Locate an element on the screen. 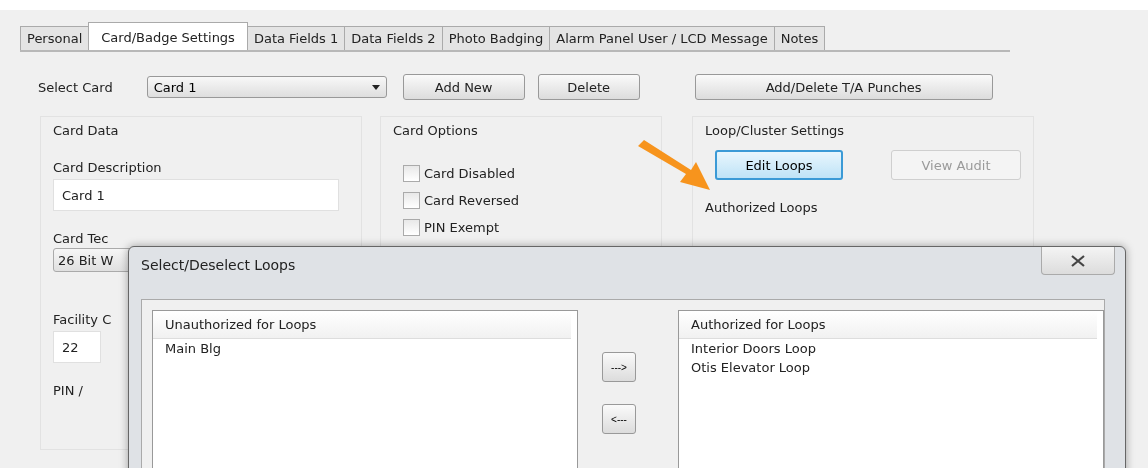  field-label: Card Description is located at coordinates (107, 167).